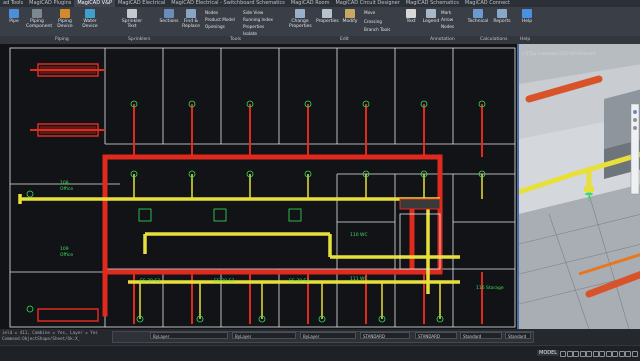 The width and height of the screenshot is (640, 361). I want to click on ribbon-small-item: Move, so click(369, 12).